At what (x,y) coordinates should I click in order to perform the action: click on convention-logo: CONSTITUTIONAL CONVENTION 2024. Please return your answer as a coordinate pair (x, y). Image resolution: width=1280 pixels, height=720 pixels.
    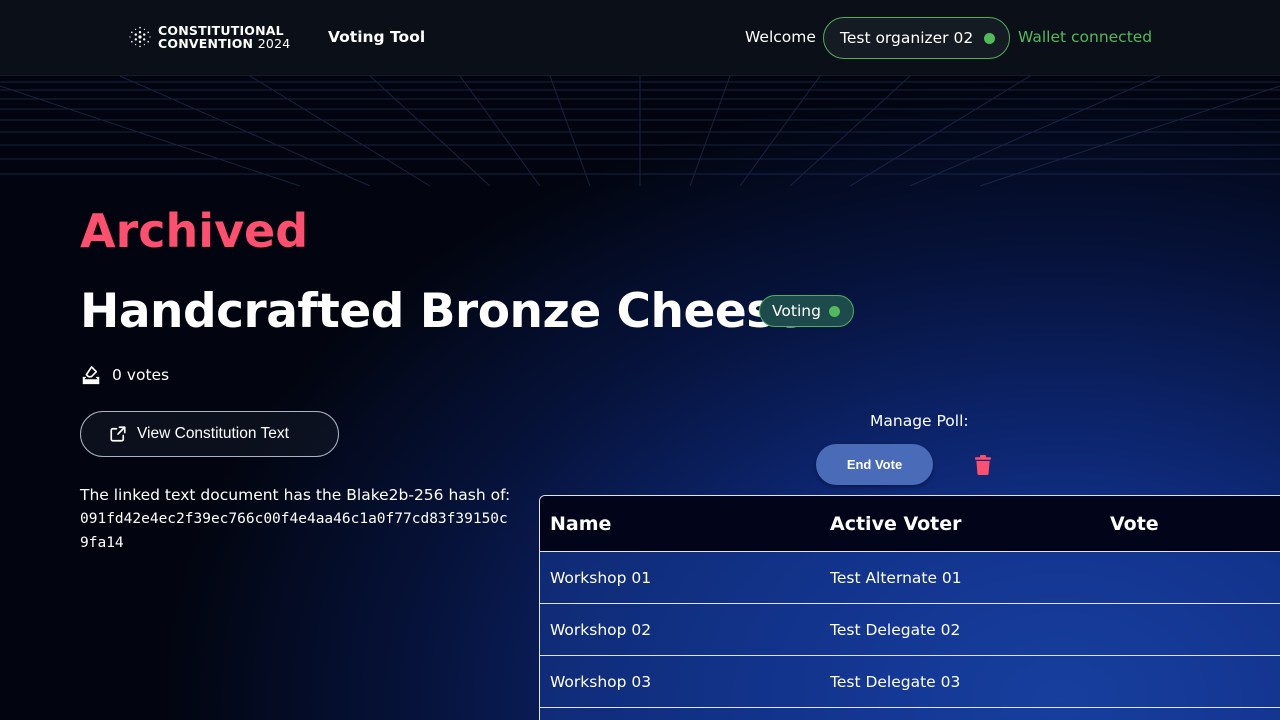
    Looking at the image, I should click on (209, 37).